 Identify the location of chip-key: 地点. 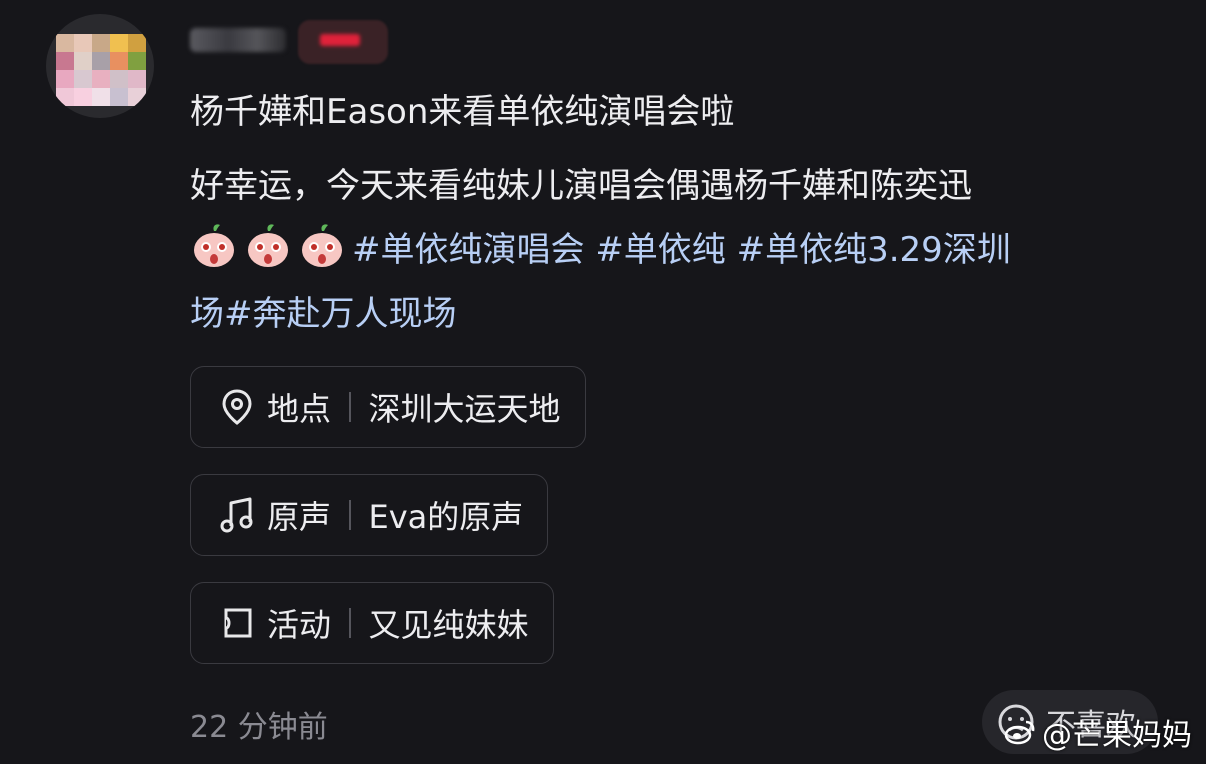
(299, 409).